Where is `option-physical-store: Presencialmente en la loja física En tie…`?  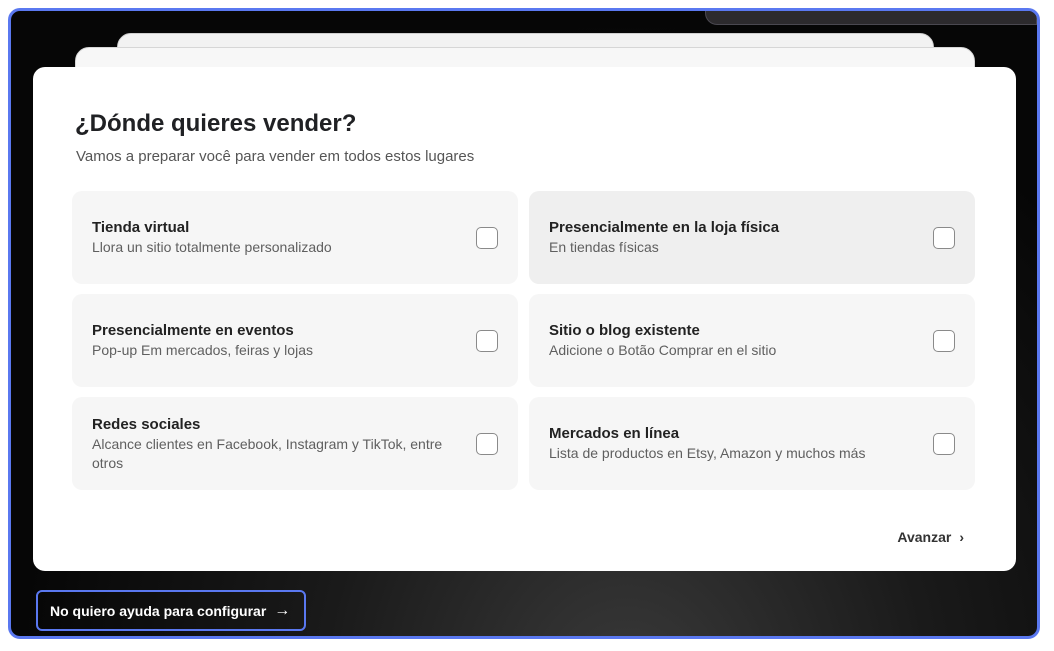 option-physical-store: Presencialmente en la loja física En tie… is located at coordinates (752, 237).